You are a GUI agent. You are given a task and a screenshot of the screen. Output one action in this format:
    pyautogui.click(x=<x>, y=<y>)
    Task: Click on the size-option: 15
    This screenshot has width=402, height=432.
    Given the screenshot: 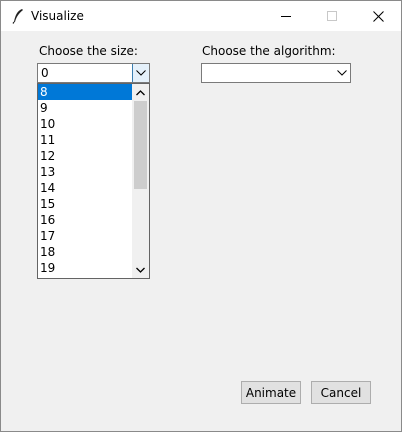 What is the action you would take?
    pyautogui.click(x=85, y=204)
    